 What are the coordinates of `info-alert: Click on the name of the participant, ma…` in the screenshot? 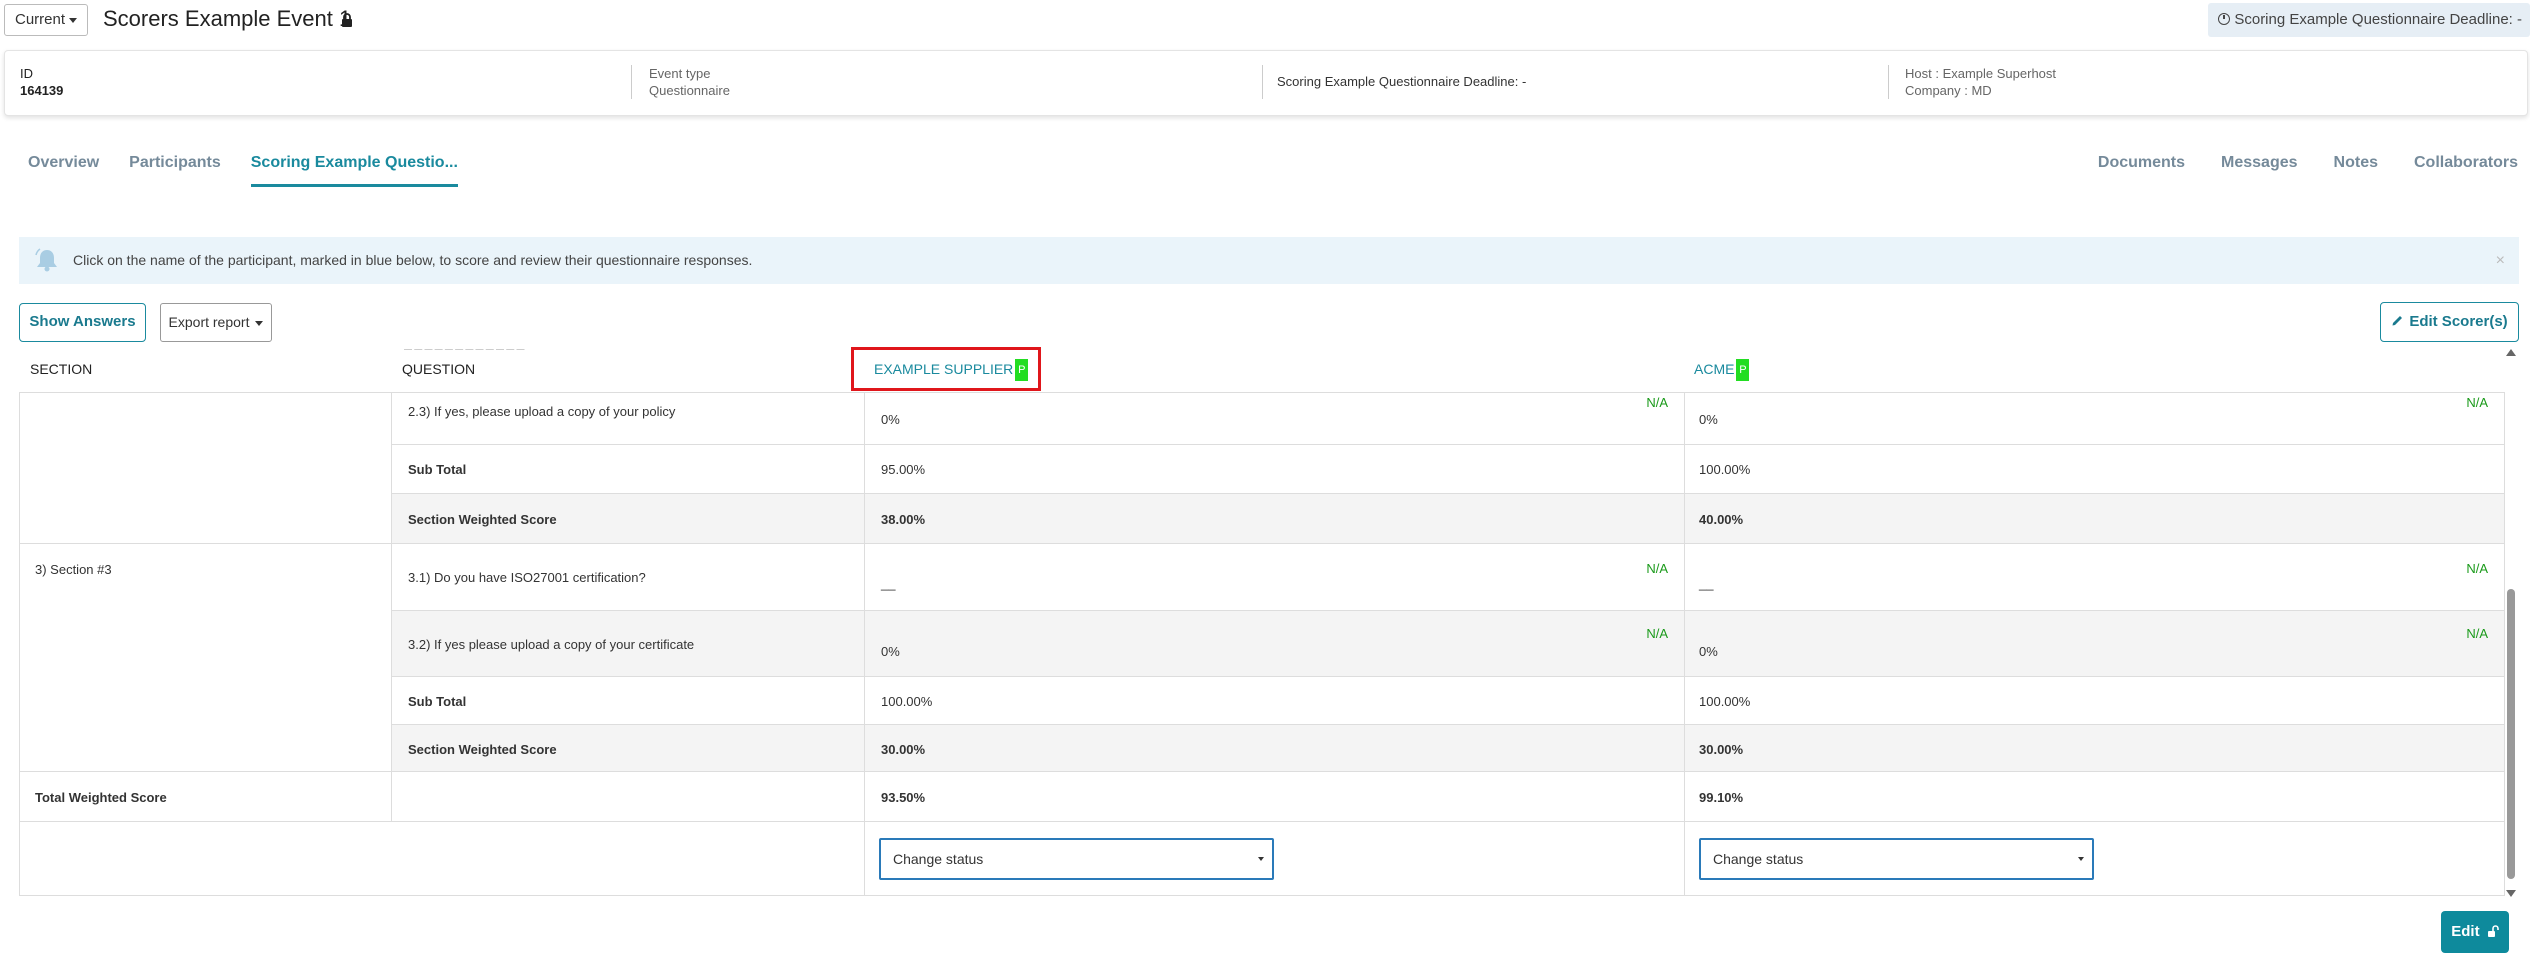 It's located at (1269, 260).